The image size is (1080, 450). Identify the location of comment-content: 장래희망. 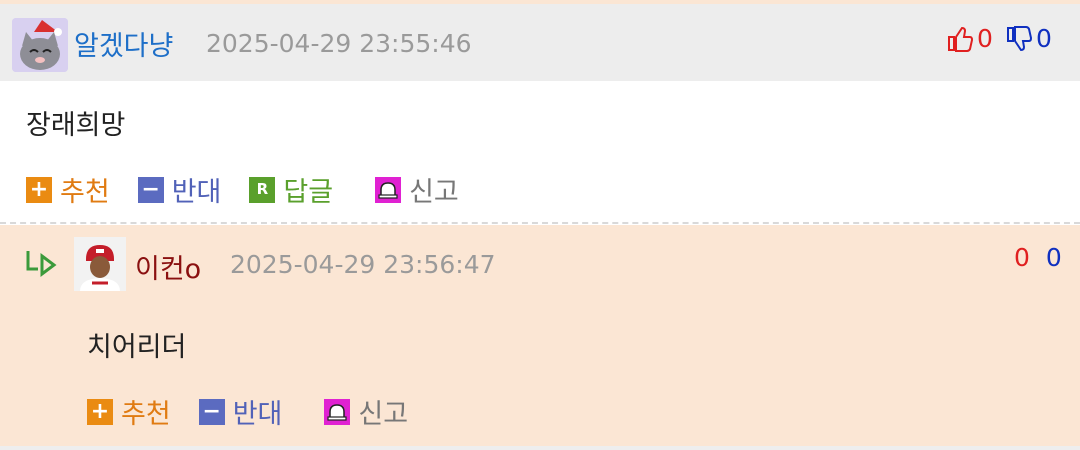
(76, 125).